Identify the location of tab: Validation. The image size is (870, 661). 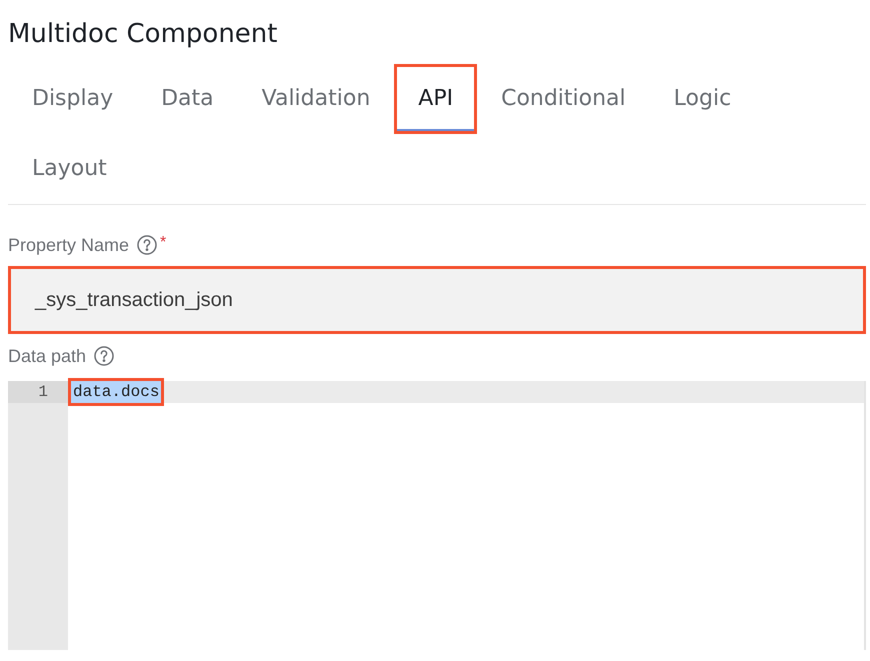
(316, 99).